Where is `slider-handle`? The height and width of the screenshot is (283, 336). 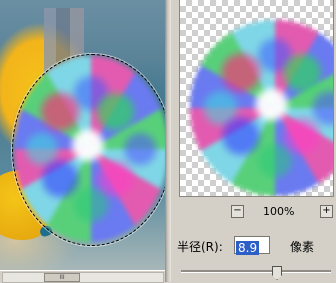 slider-handle is located at coordinates (277, 273).